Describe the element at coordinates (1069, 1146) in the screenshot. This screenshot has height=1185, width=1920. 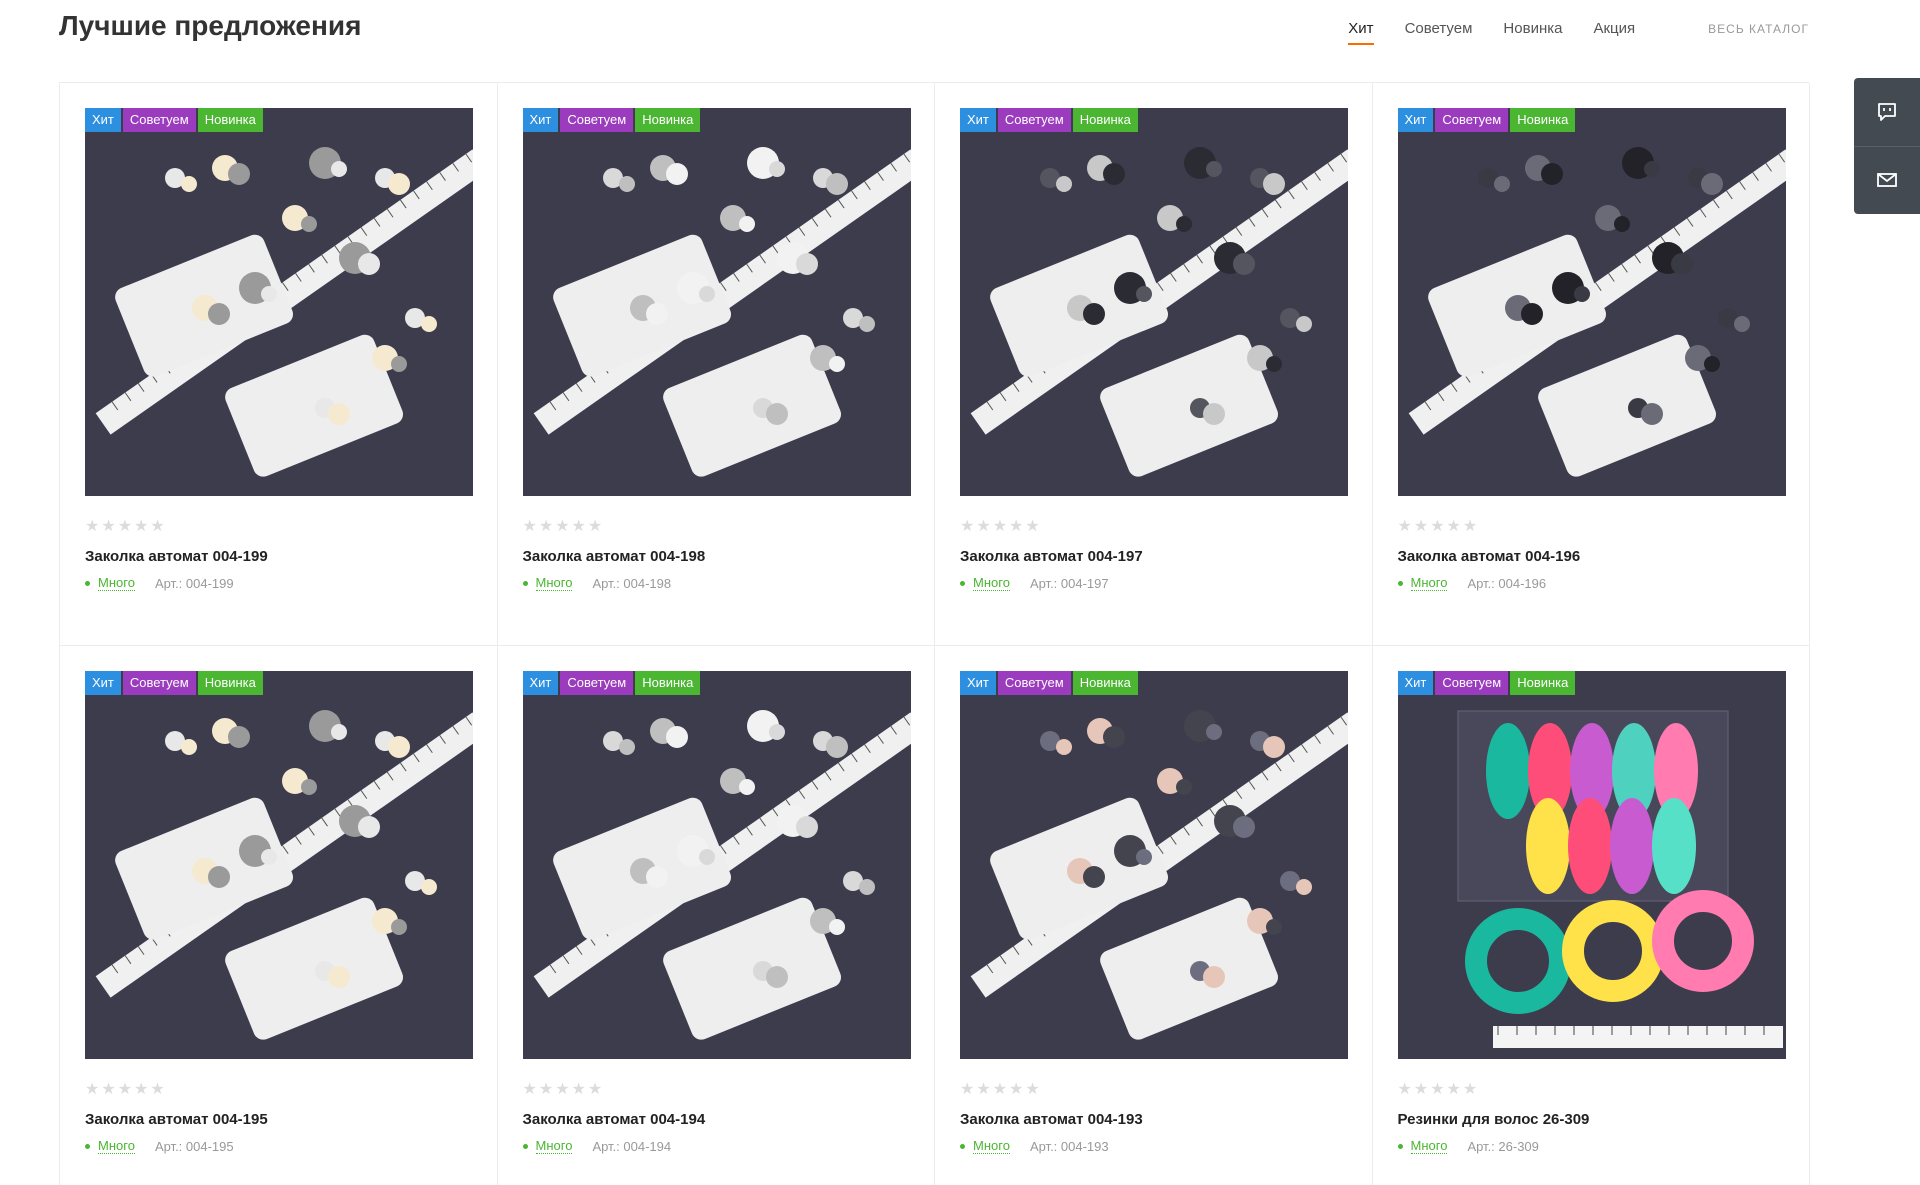
I see `product-sku: Арт.: 004-193` at that location.